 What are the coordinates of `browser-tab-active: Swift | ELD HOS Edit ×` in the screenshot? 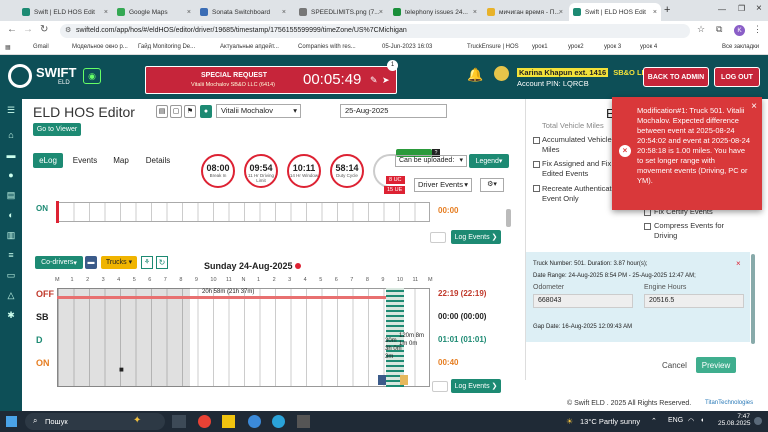 It's located at (615, 12).